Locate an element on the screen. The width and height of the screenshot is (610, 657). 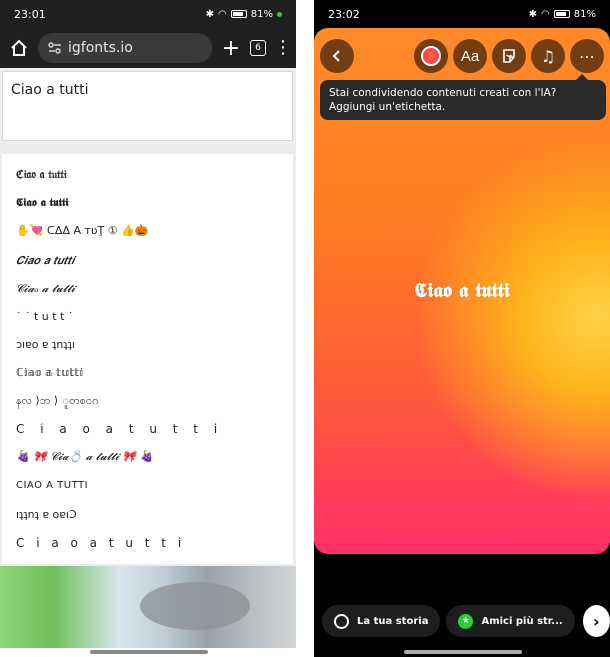
tab-count: 6 is located at coordinates (258, 48).